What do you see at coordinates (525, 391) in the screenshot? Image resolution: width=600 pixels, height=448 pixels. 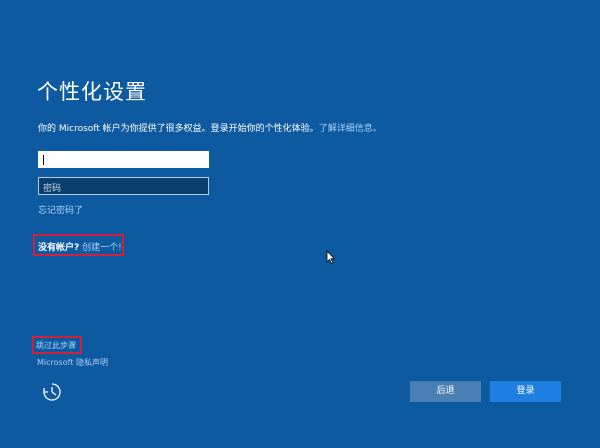 I see `login-button: 登录` at bounding box center [525, 391].